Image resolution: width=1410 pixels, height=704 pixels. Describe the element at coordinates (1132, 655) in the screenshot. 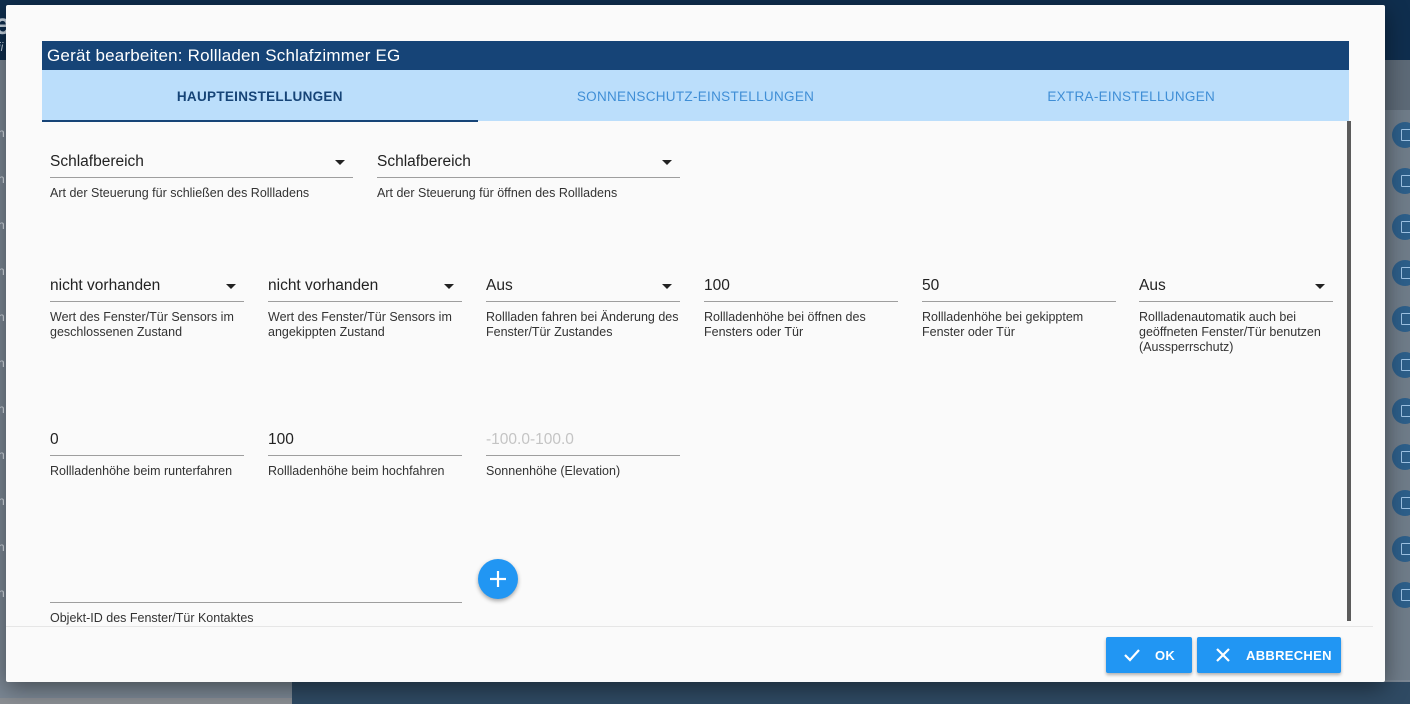

I see `check-icon` at that location.